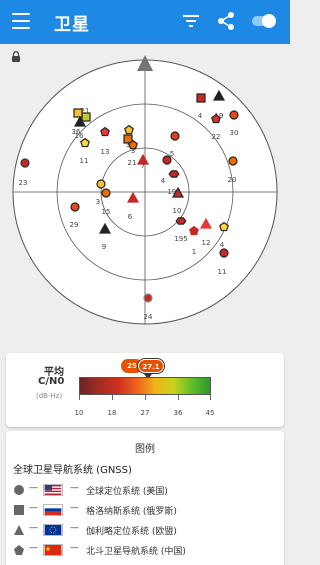 The height and width of the screenshot is (565, 320). I want to click on cn0-ticks, so click(145, 398).